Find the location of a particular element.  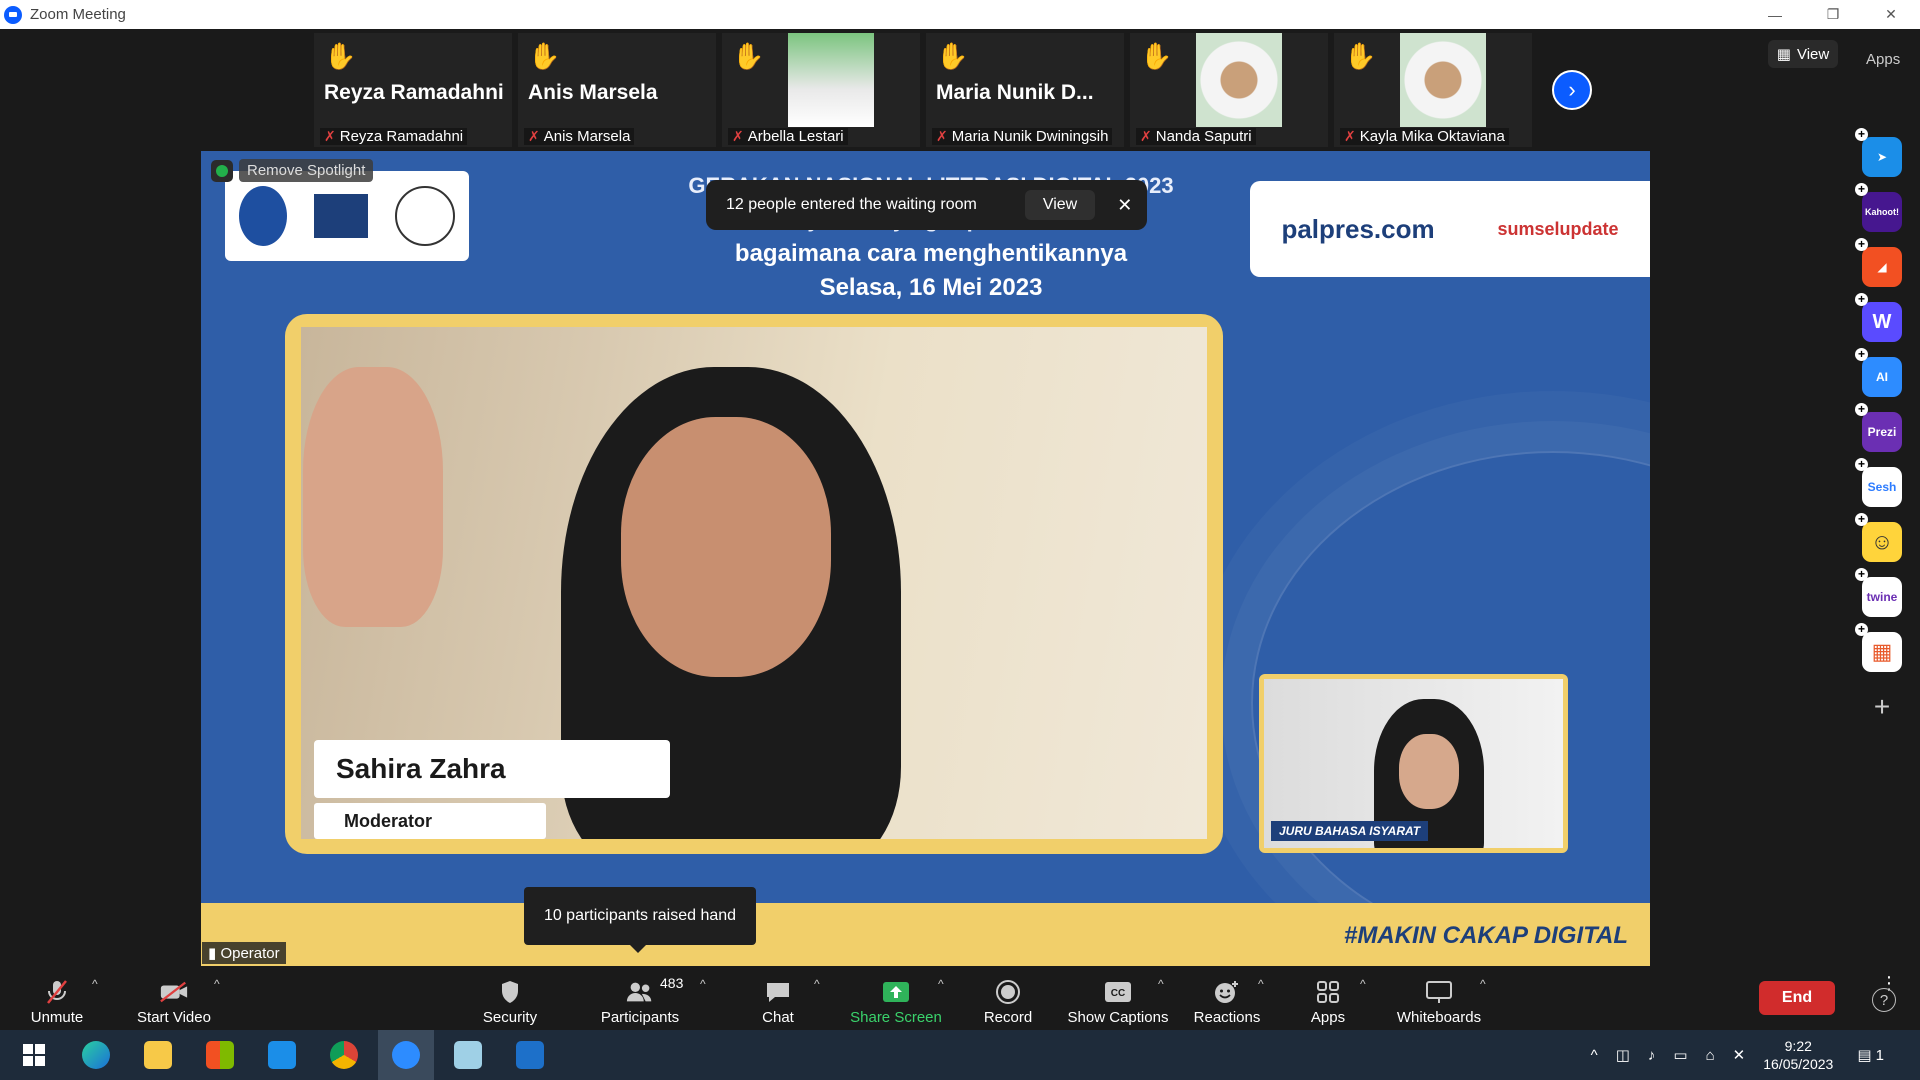

title-bar: Zoom Meeting — ❐ ✕ is located at coordinates (960, 14).